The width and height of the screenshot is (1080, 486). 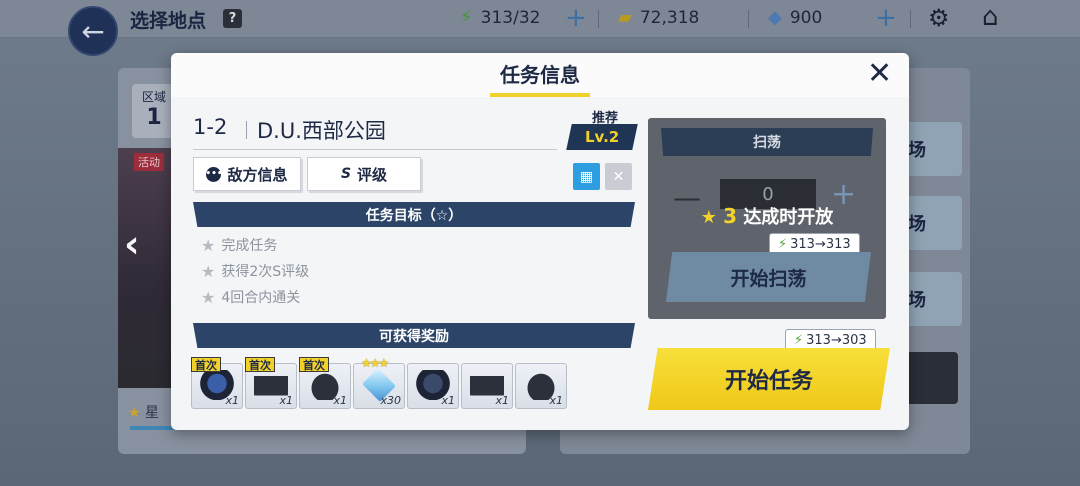 What do you see at coordinates (390, 400) in the screenshot?
I see `reward-qty: x30` at bounding box center [390, 400].